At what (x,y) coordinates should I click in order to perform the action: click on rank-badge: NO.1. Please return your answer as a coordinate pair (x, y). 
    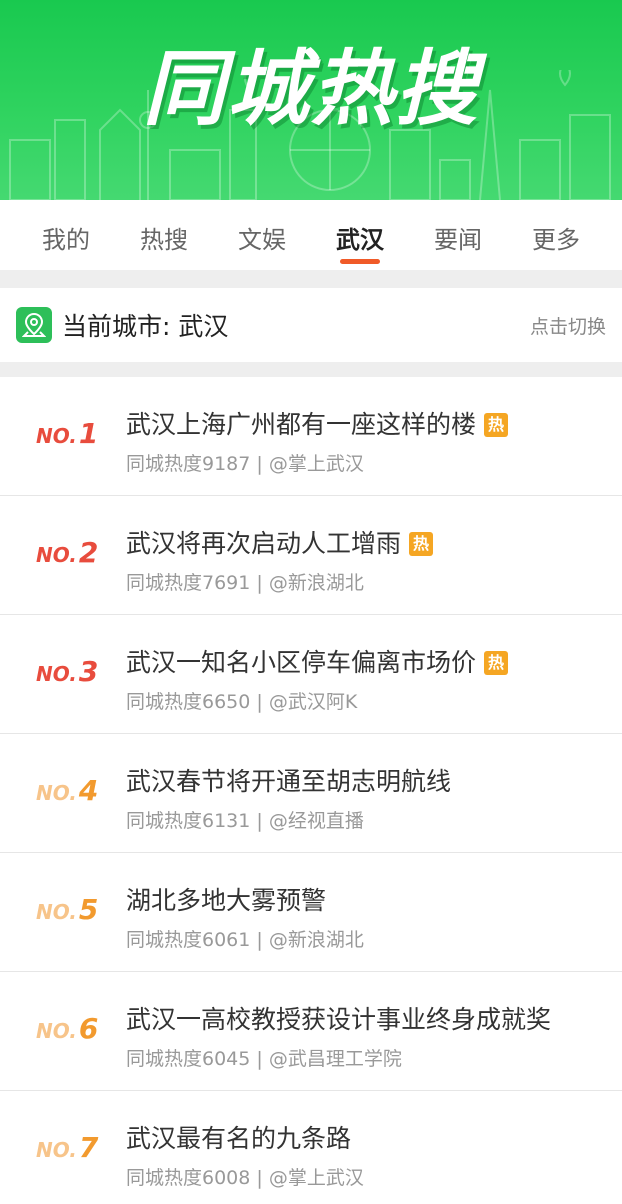
    Looking at the image, I should click on (68, 434).